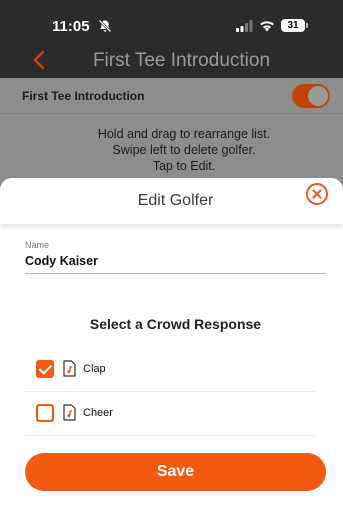  I want to click on crowd-response-heading: Select a Crowd Response, so click(175, 324).